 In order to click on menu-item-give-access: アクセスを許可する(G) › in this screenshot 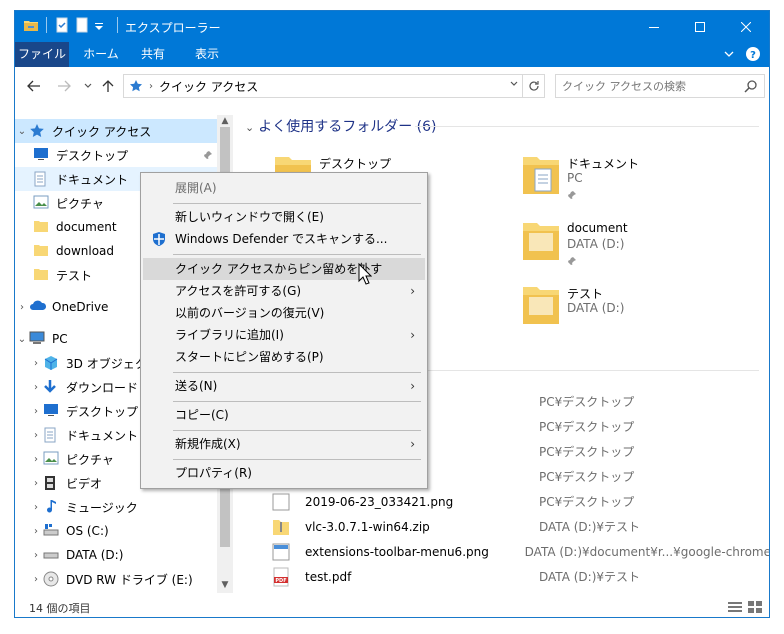, I will do `click(284, 291)`.